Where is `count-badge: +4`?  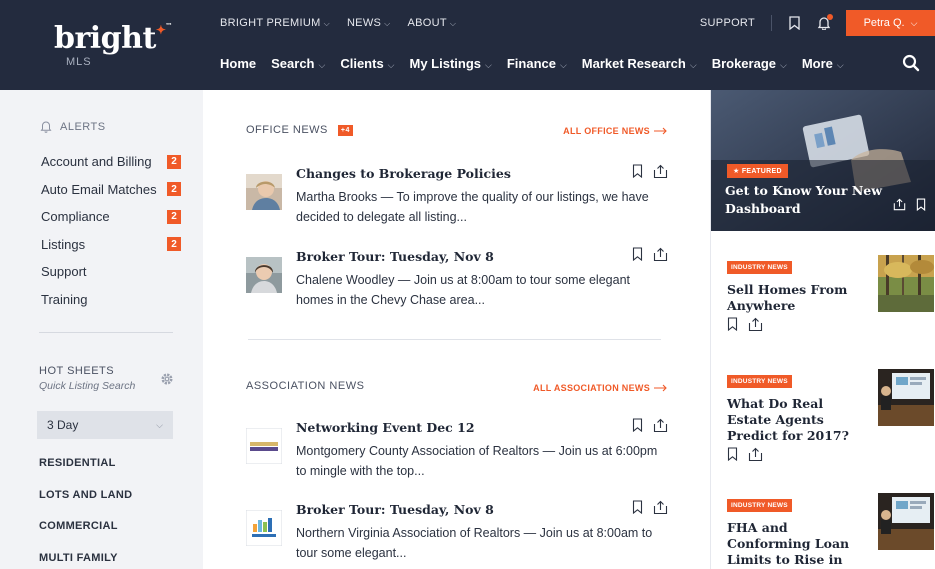 count-badge: +4 is located at coordinates (345, 130).